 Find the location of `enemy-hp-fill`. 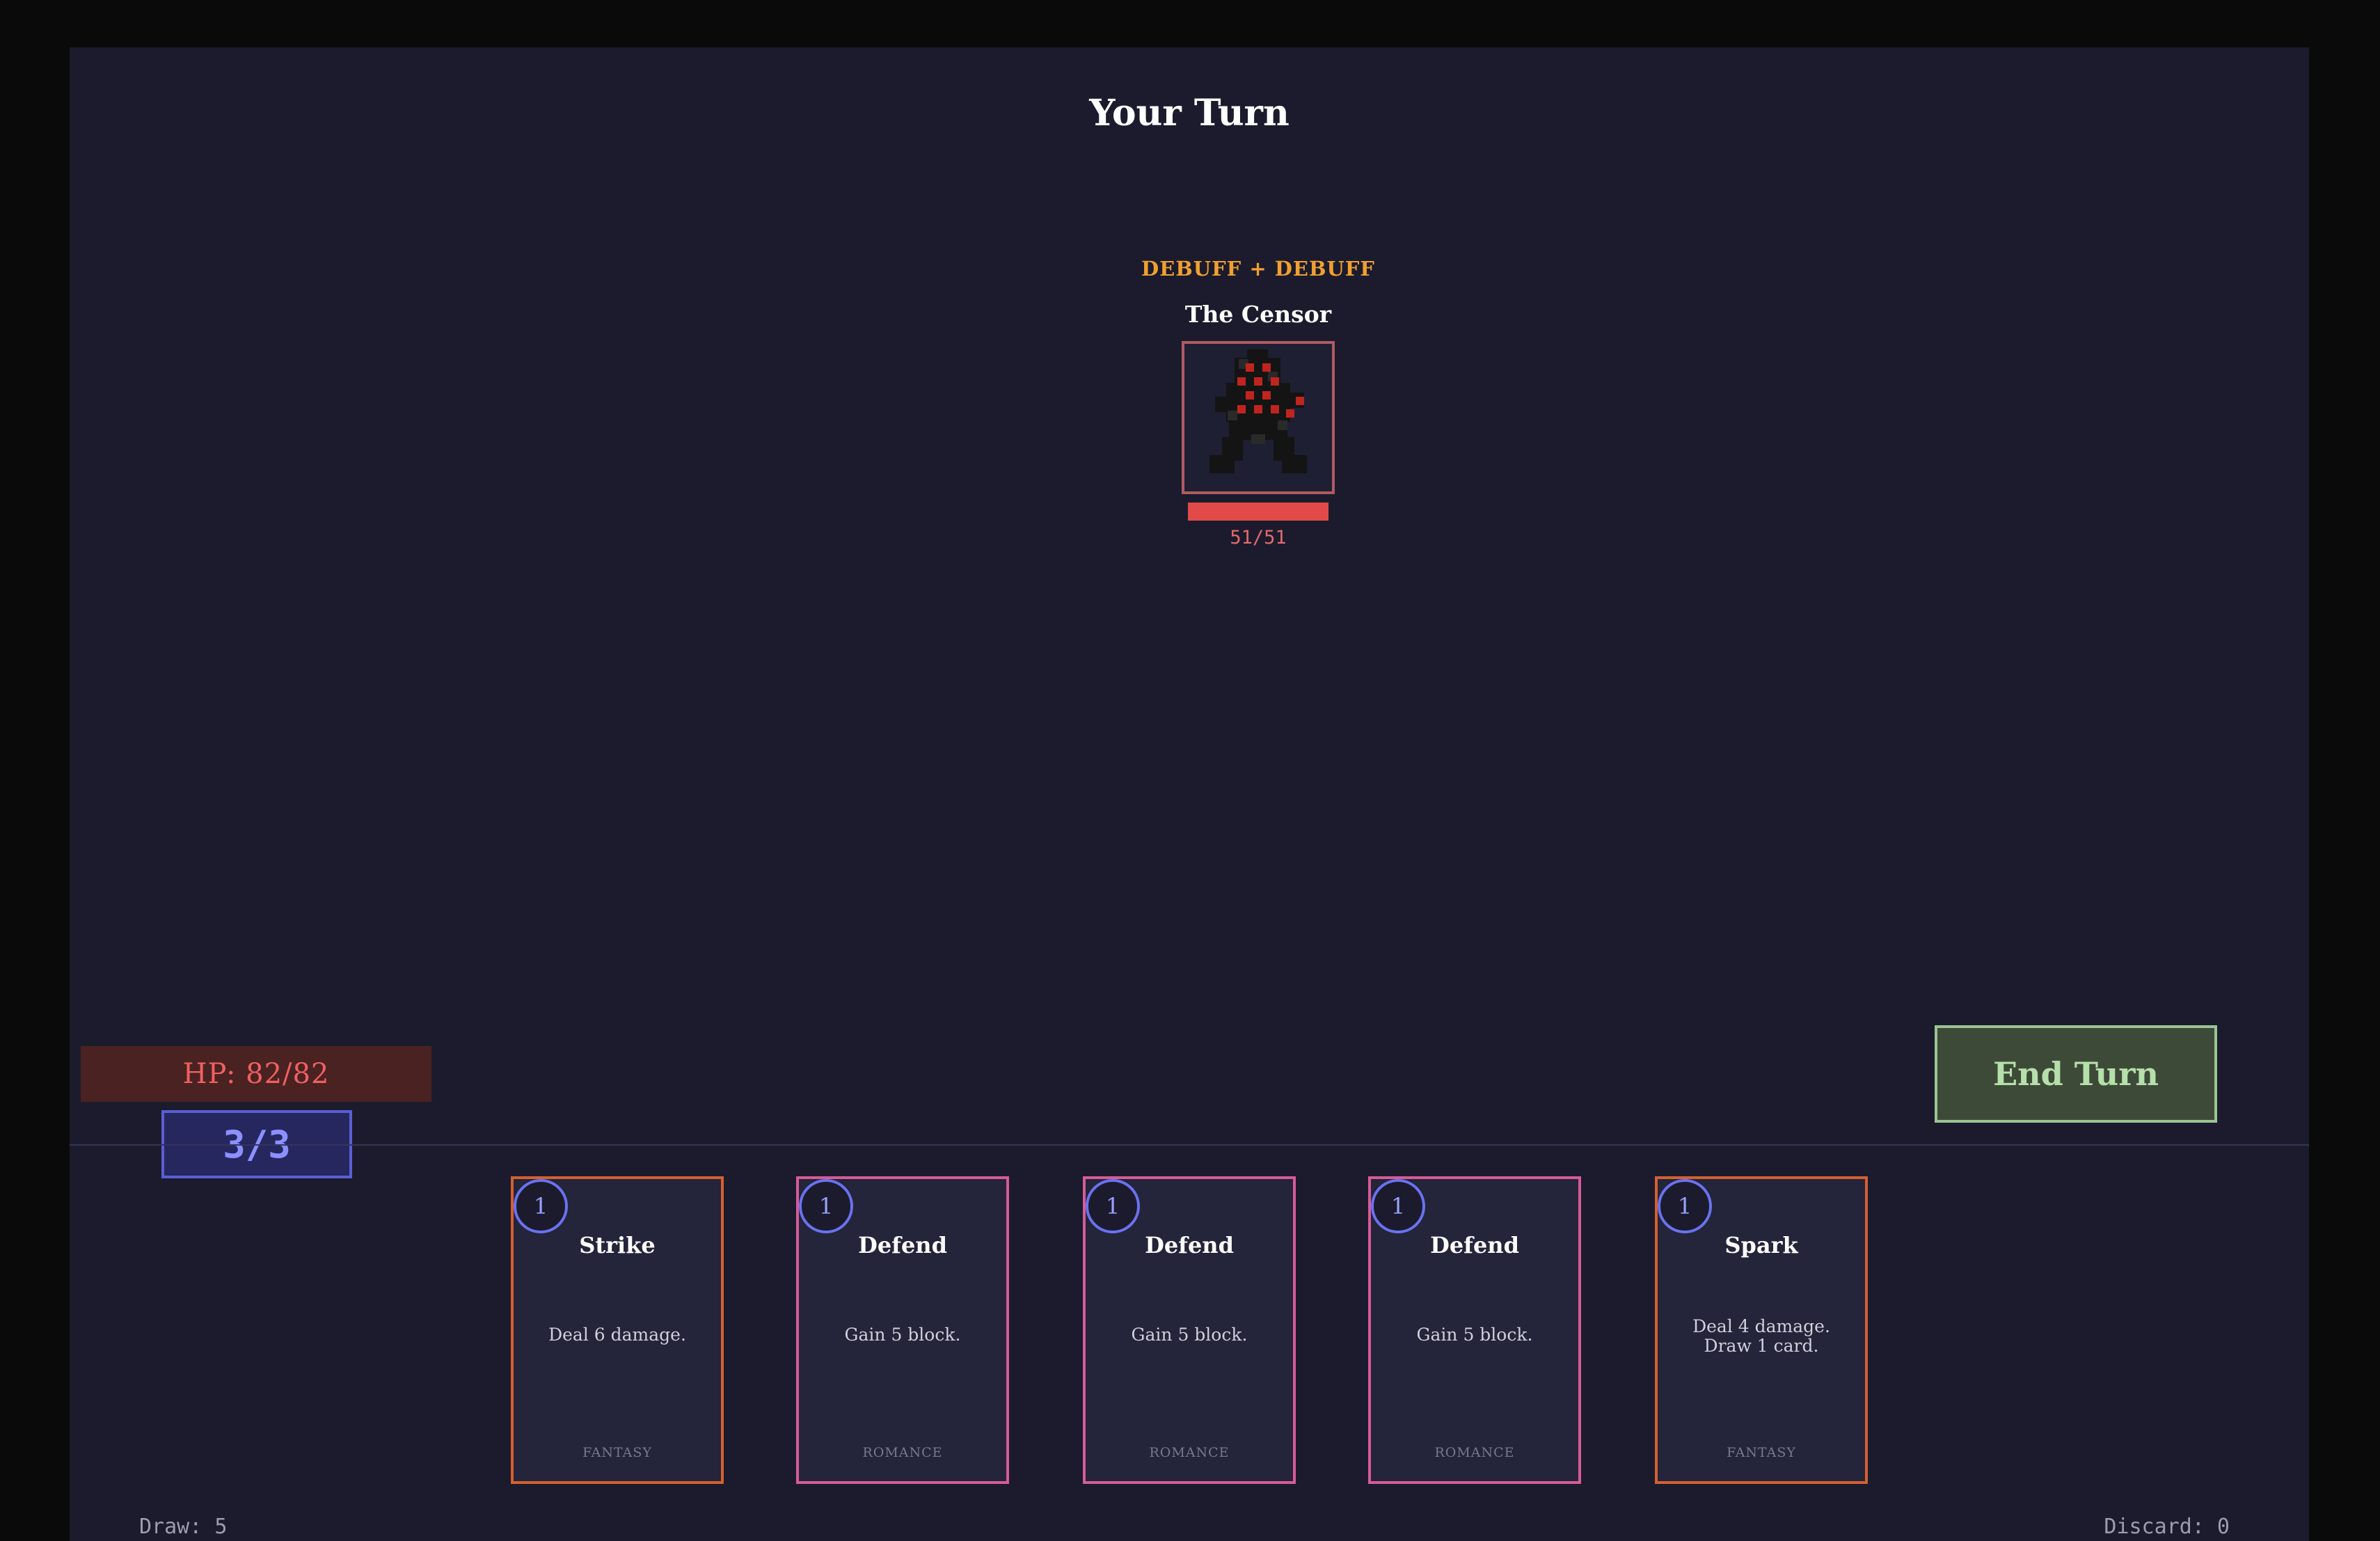

enemy-hp-fill is located at coordinates (1258, 512).